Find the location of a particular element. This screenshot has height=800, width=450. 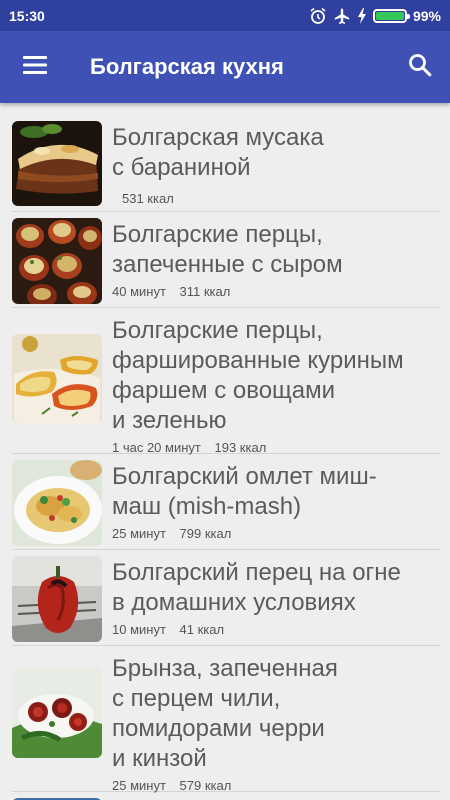

recipe-item: Болгарская мусака с бараниной 531 ккал is located at coordinates (226, 163).